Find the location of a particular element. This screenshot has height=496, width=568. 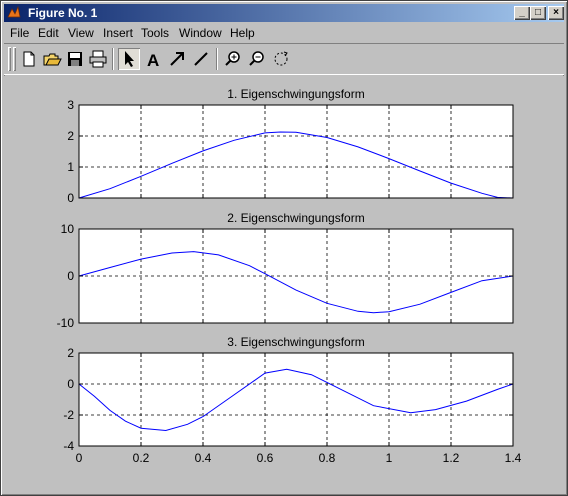

y-tick-label: -4 is located at coordinates (68, 446).